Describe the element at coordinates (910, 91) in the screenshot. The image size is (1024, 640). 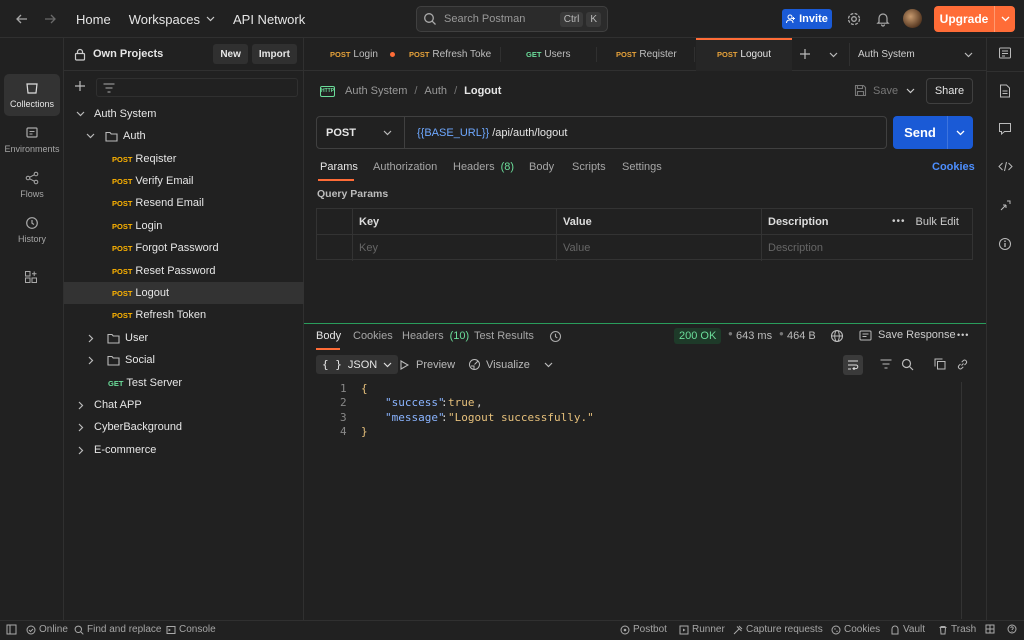
I see `save-options-chevron-icon` at that location.